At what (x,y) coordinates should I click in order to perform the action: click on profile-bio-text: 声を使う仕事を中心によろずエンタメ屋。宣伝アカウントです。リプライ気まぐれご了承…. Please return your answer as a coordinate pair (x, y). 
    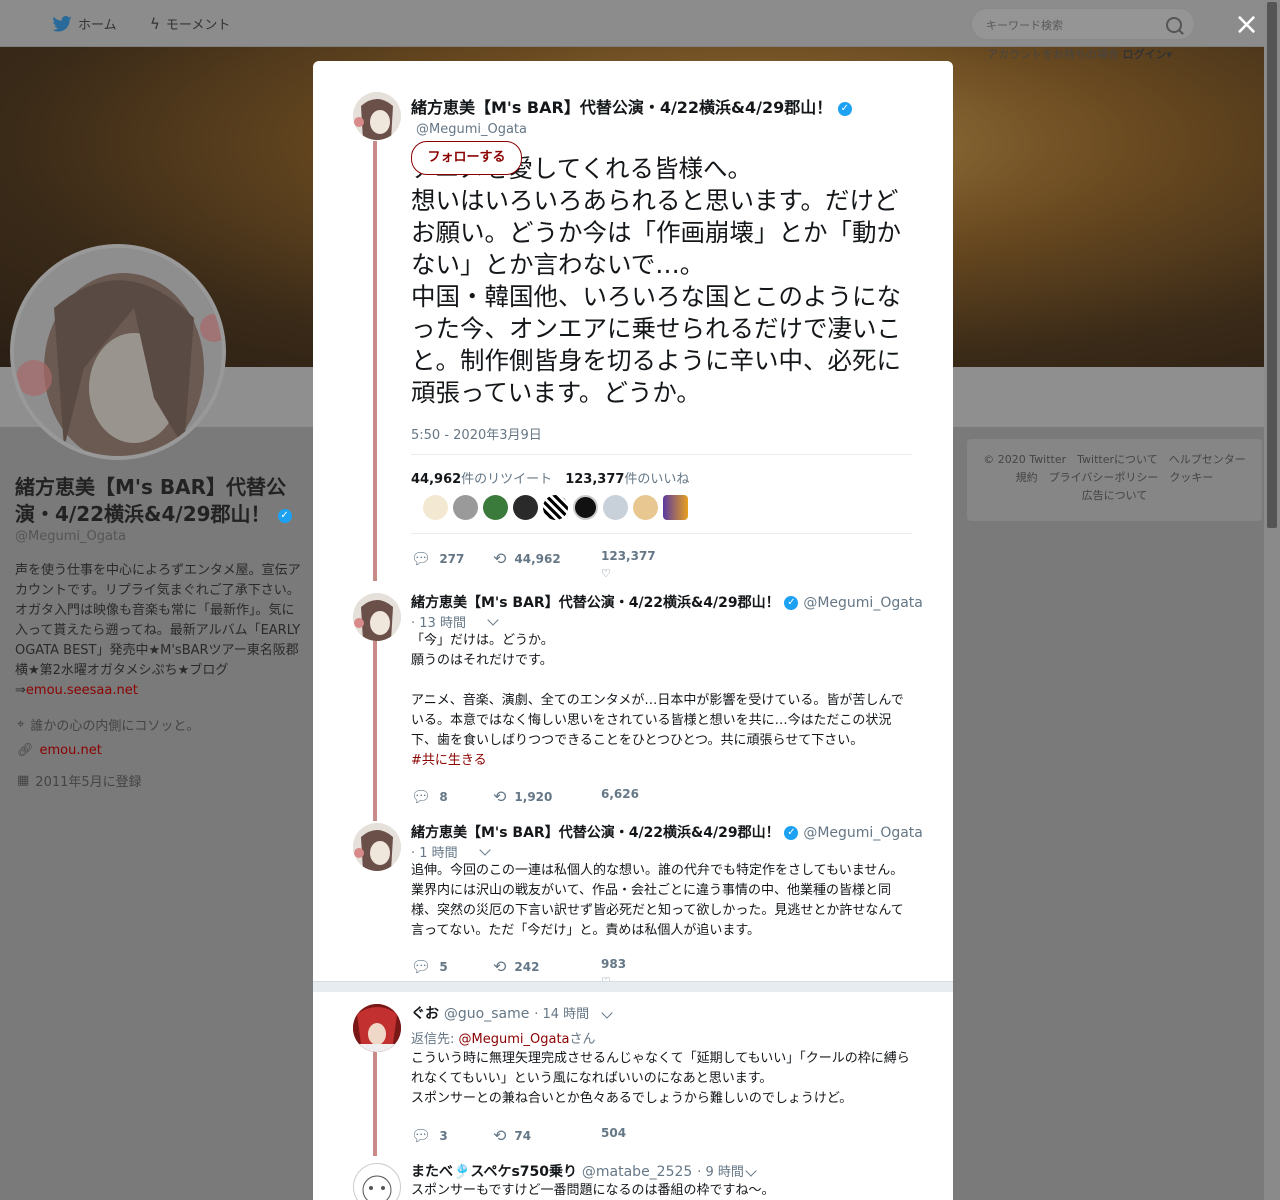
    Looking at the image, I should click on (158, 630).